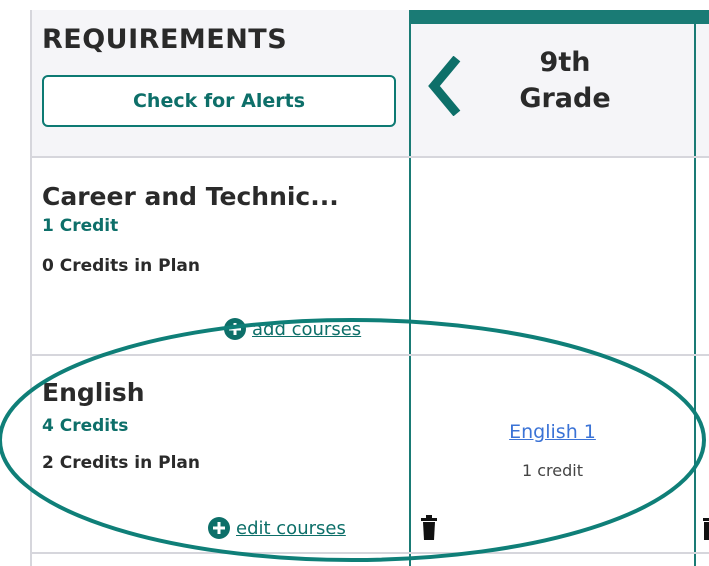 The height and width of the screenshot is (566, 709). Describe the element at coordinates (80, 226) in the screenshot. I see `requirement-credits-cte: 1 Credit` at that location.